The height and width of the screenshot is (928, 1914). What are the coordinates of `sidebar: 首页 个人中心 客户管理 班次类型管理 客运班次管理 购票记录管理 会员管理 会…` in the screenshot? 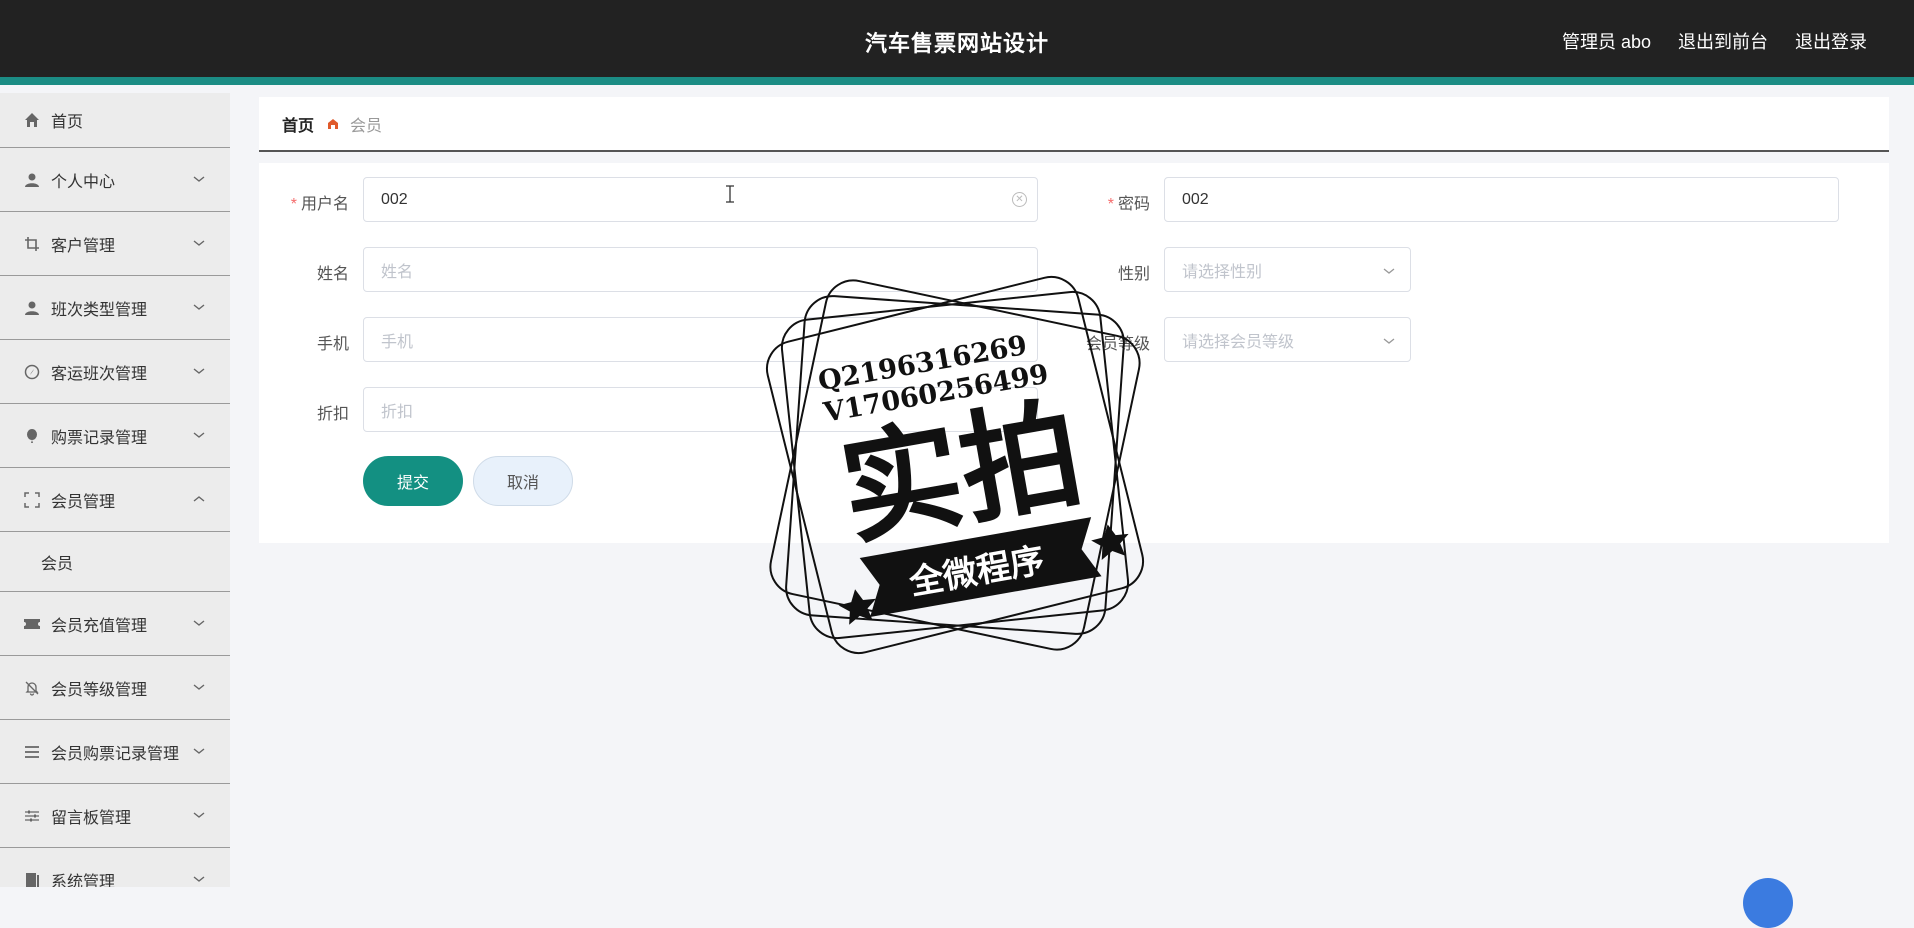 It's located at (115, 490).